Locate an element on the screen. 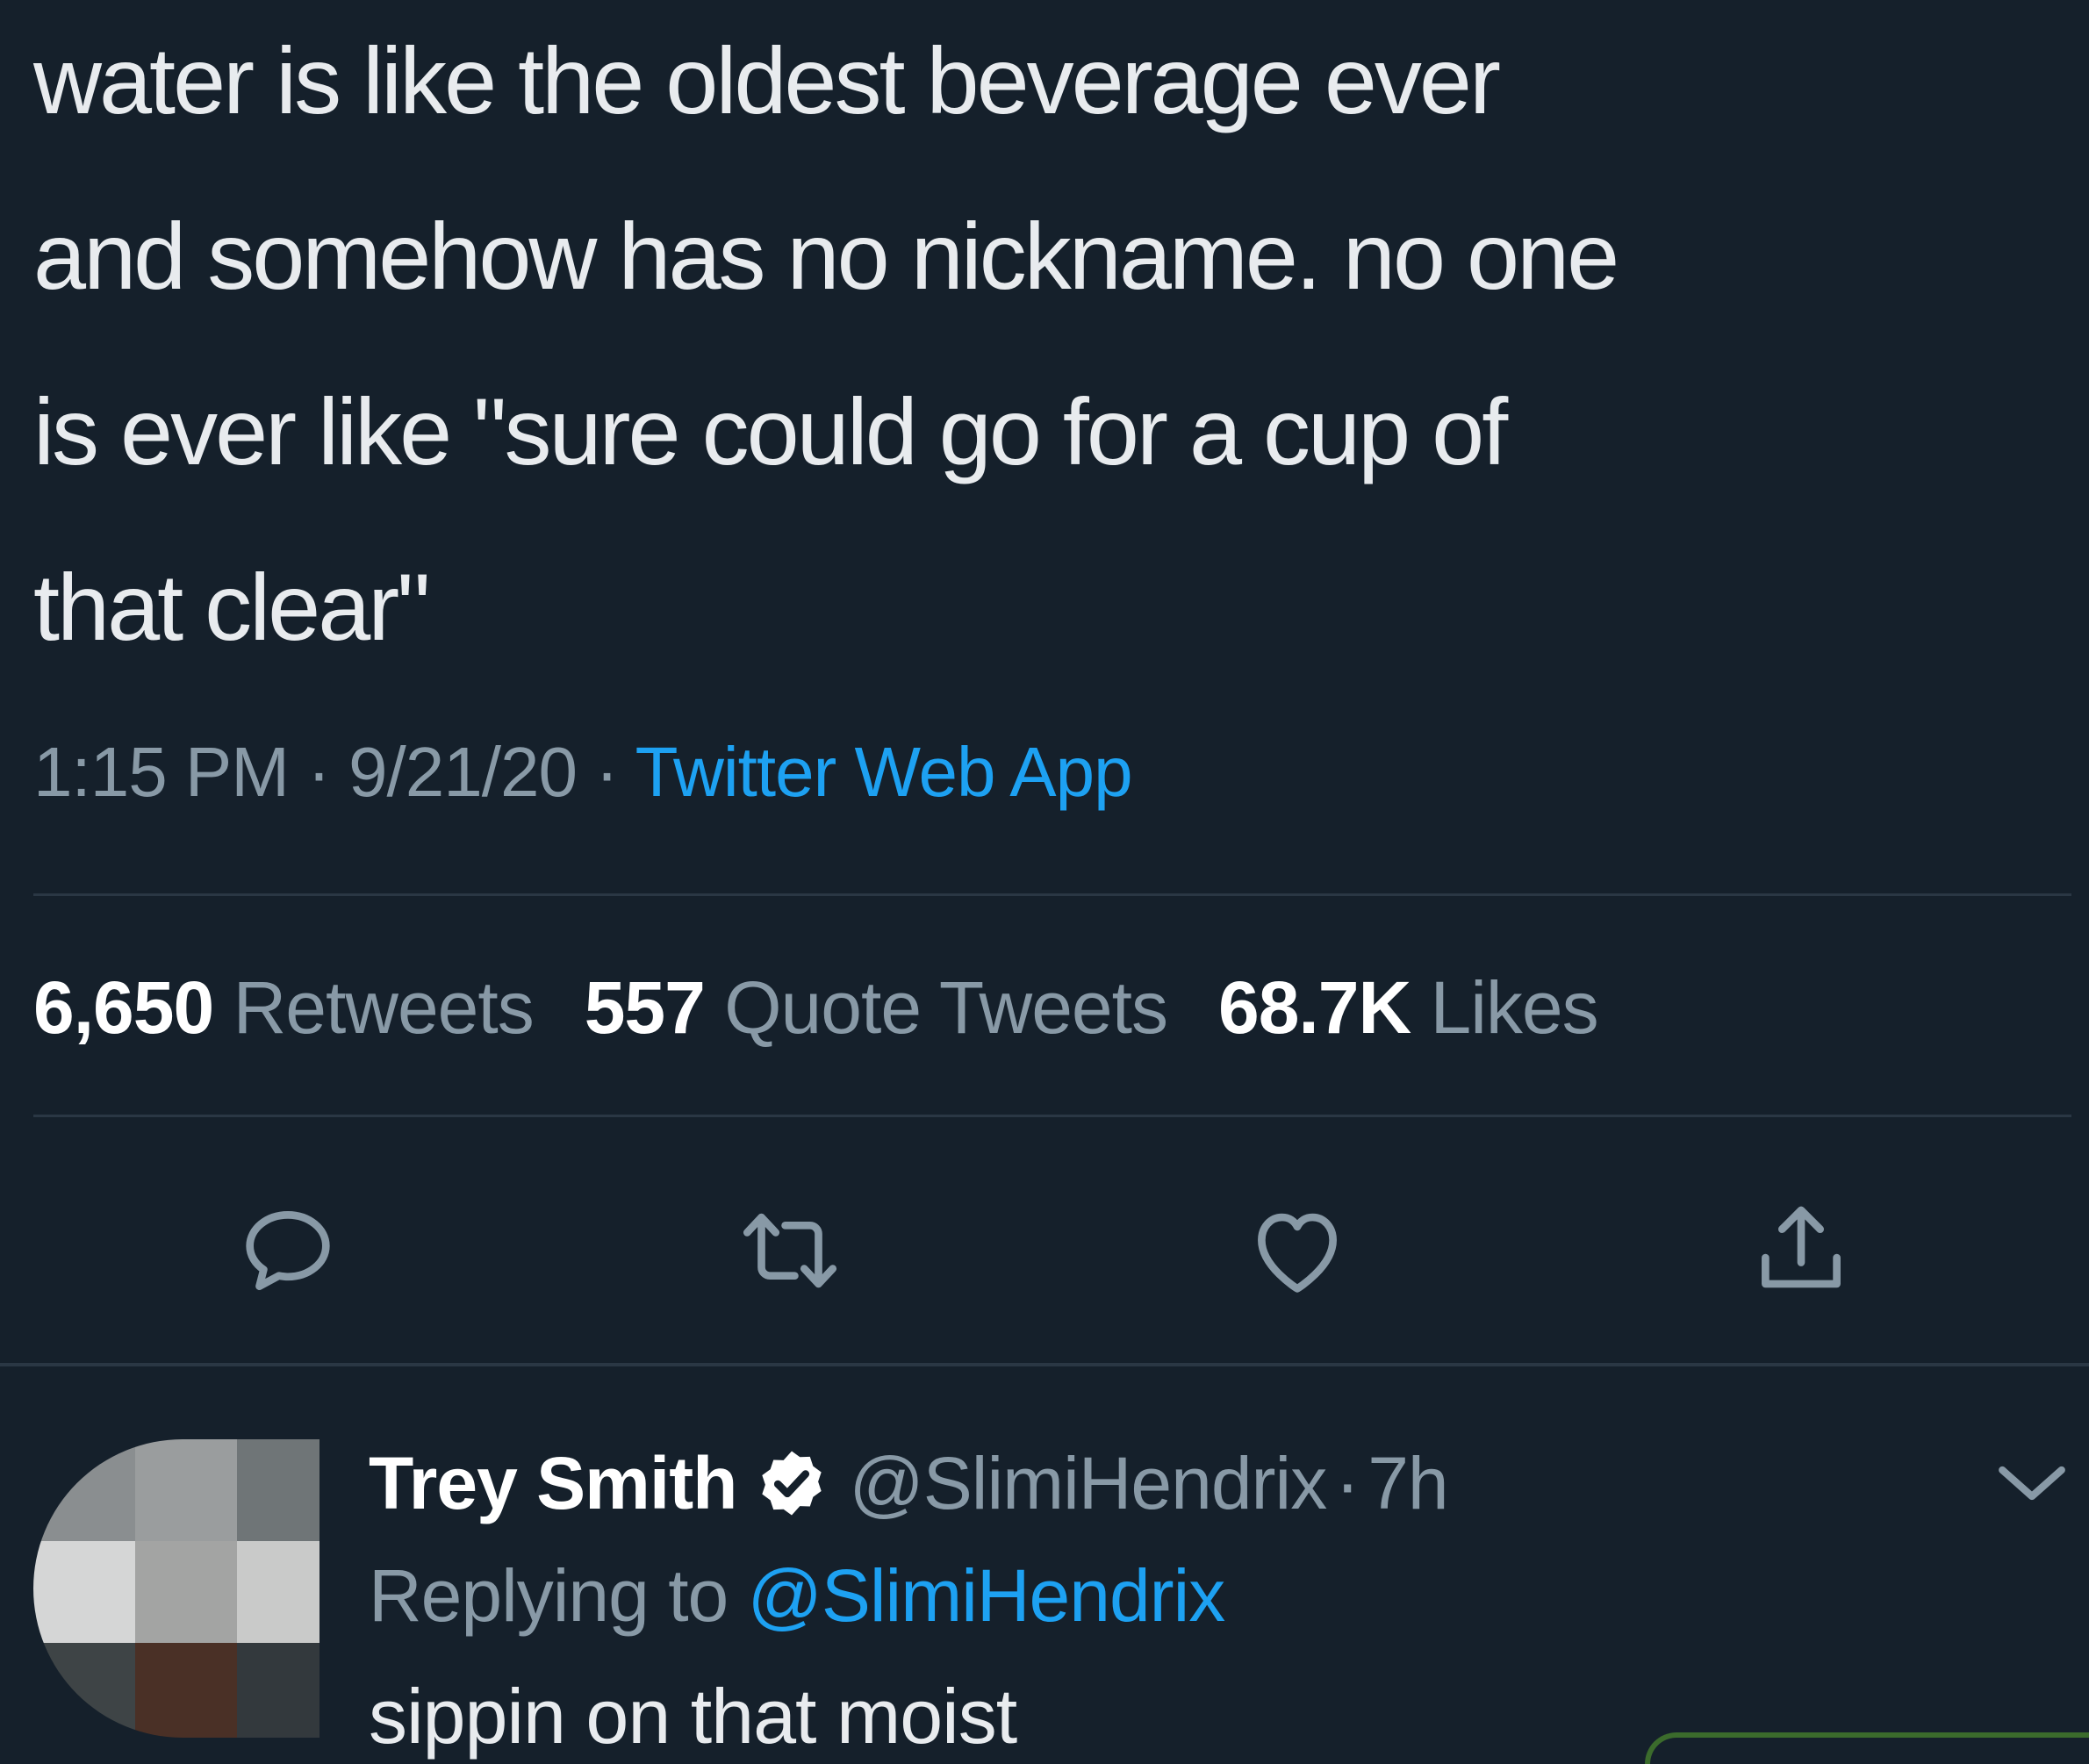 This screenshot has width=2089, height=1764. quote-tweets-stat: 557 Quote Tweets is located at coordinates (876, 1007).